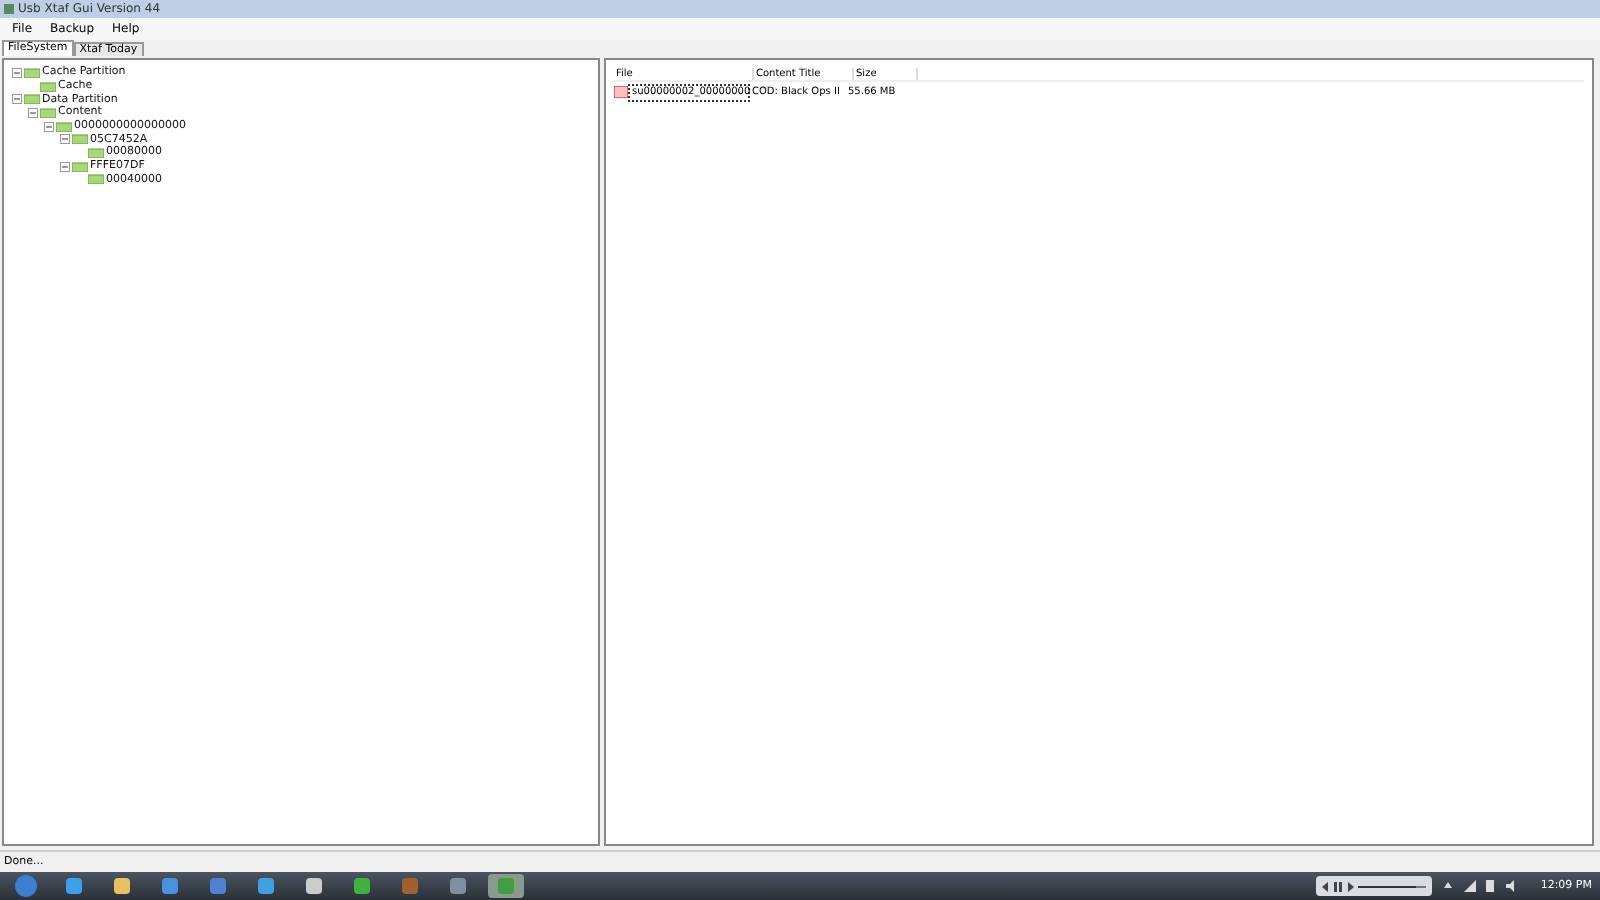 The image size is (1600, 900). Describe the element at coordinates (1338, 886) in the screenshot. I see `playback-controls-icon` at that location.